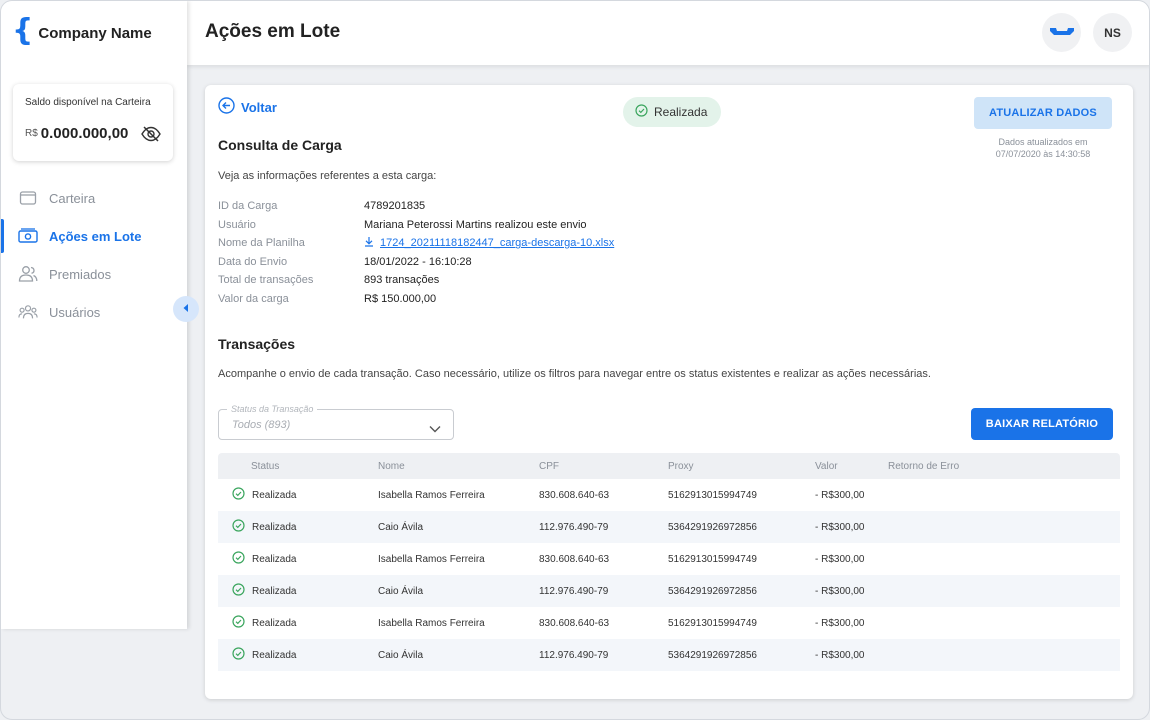 Image resolution: width=1150 pixels, height=720 pixels. What do you see at coordinates (416, 299) in the screenshot?
I see `info-row: Valor da carga R$ 150.000,00` at bounding box center [416, 299].